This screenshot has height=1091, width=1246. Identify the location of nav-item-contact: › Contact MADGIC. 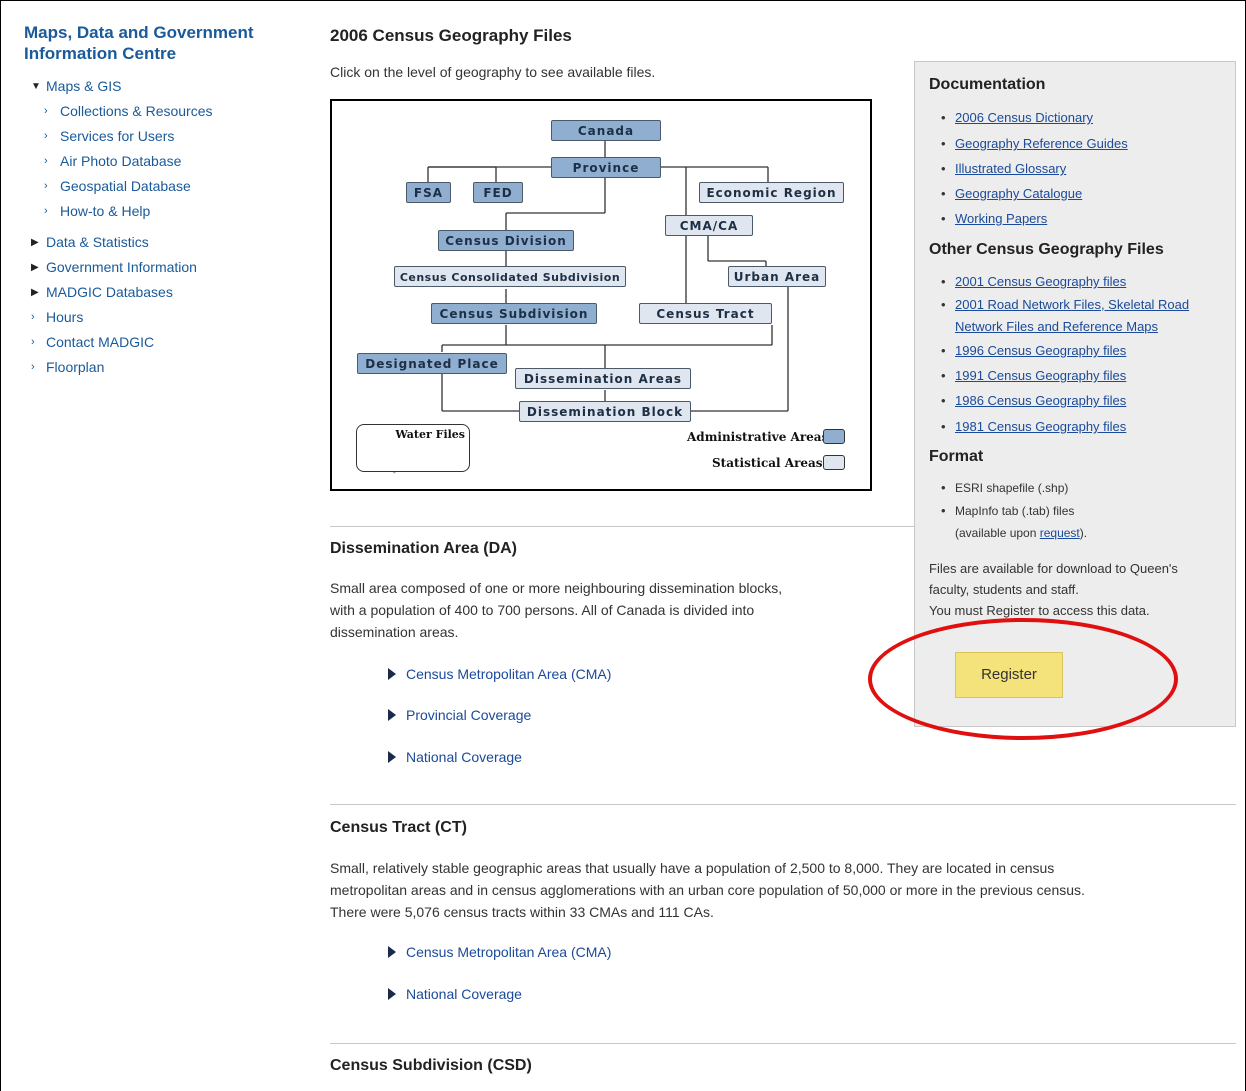
(154, 342).